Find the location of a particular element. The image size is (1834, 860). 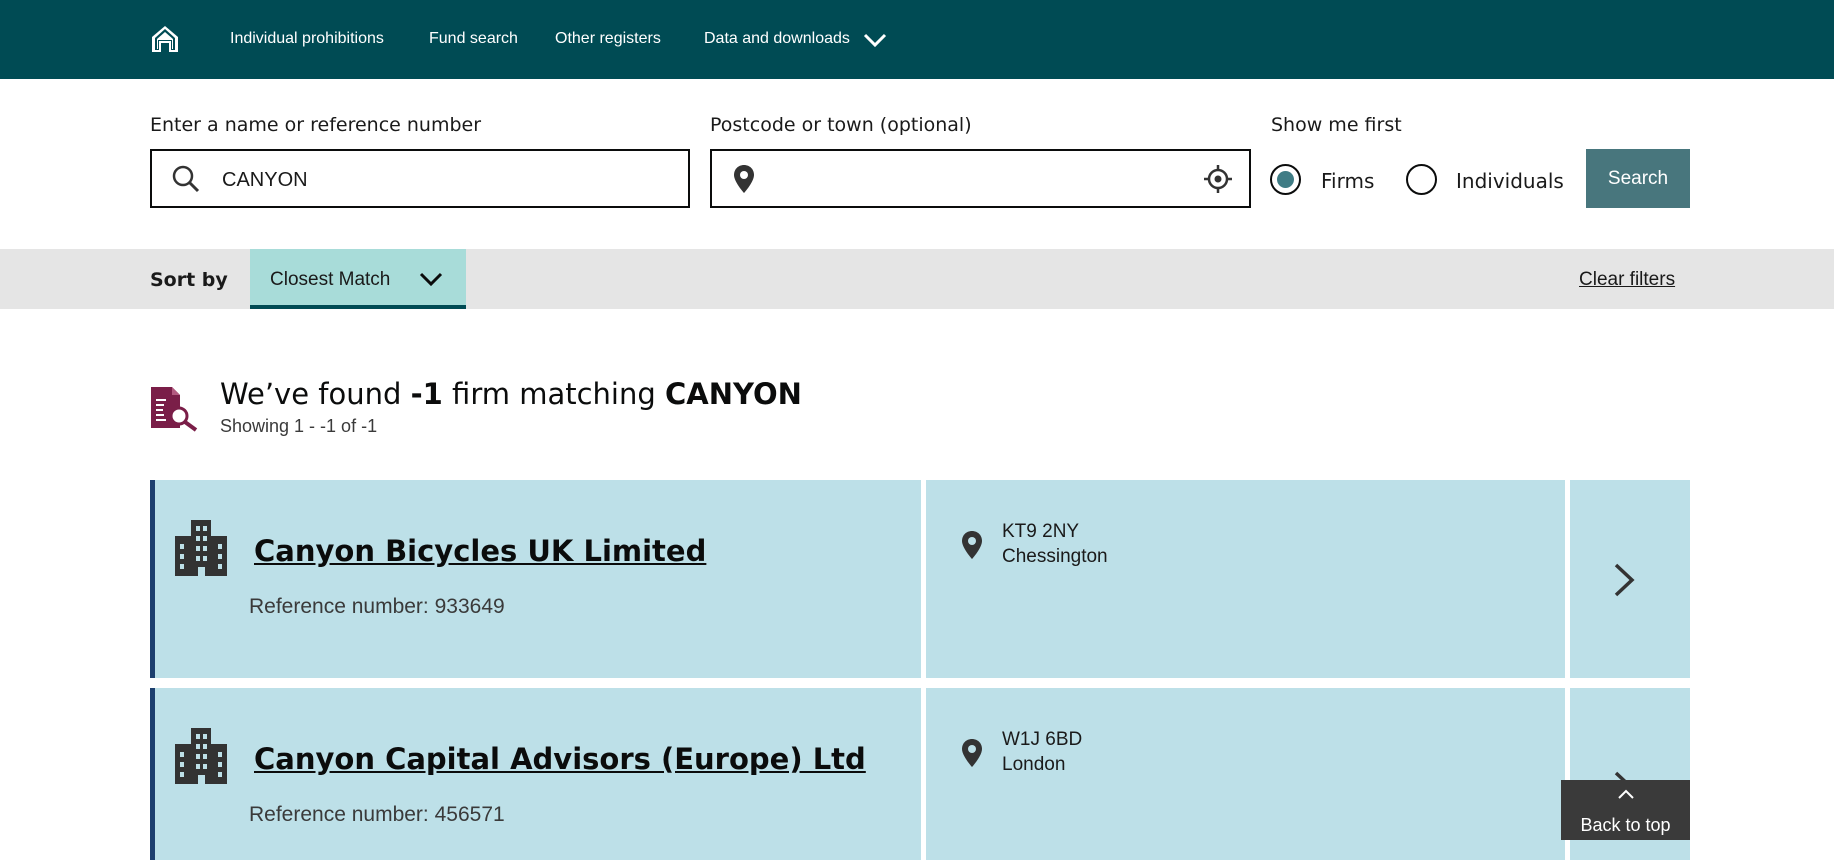

location-field-label: Postcode or town (optional) is located at coordinates (841, 125).